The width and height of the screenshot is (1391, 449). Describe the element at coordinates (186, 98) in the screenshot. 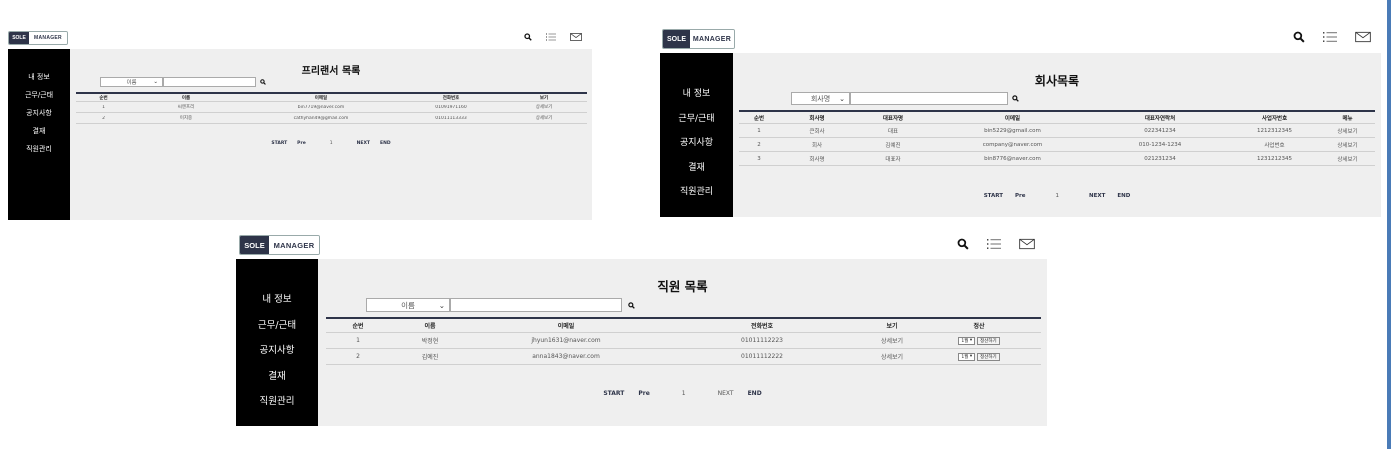

I see `col-name: 이름` at that location.